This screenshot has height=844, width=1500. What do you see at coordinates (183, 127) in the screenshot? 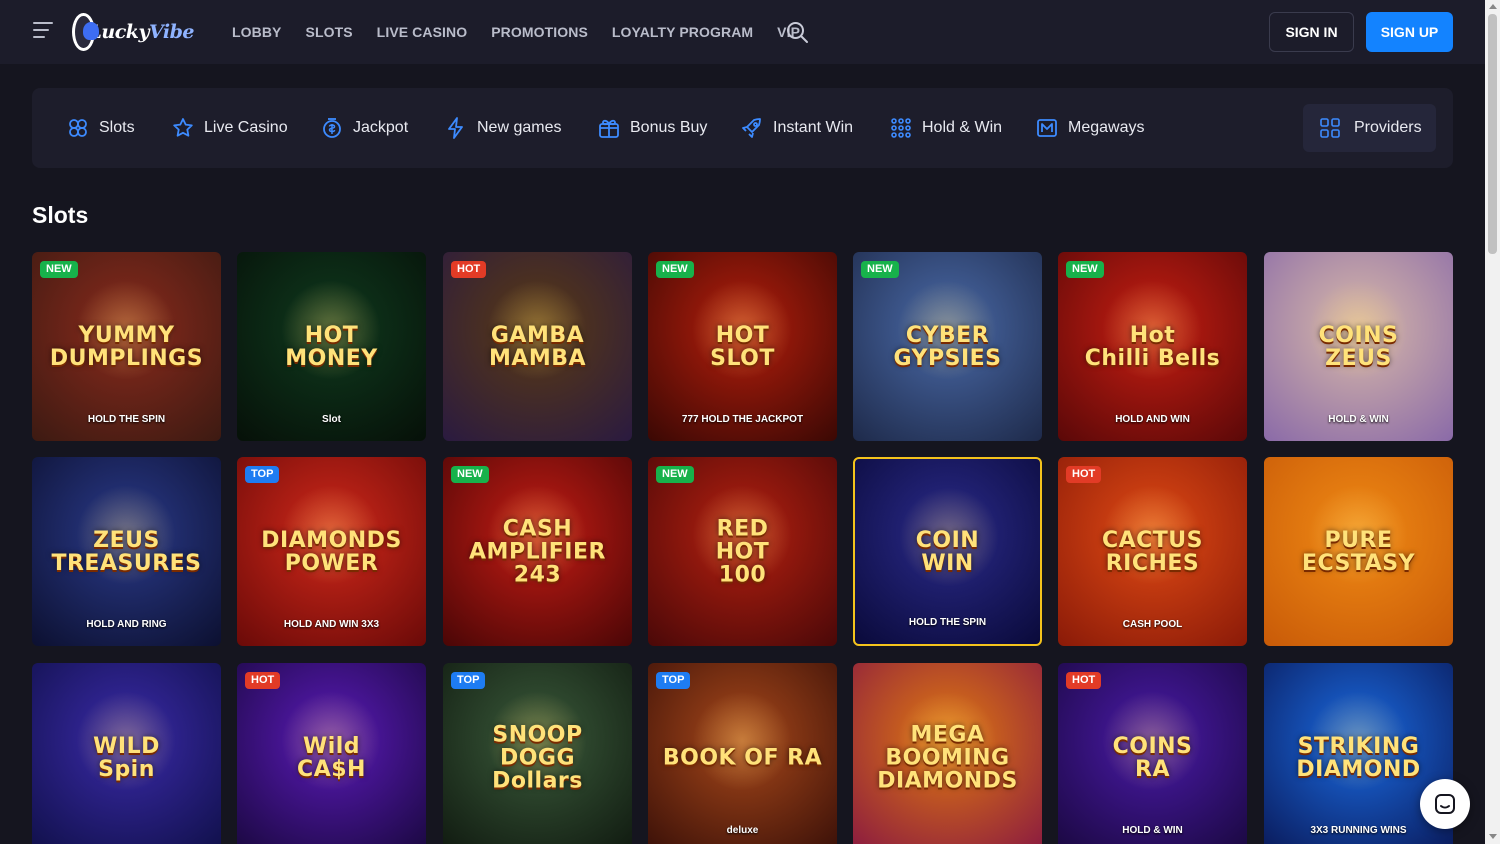
I see `star-icon` at bounding box center [183, 127].